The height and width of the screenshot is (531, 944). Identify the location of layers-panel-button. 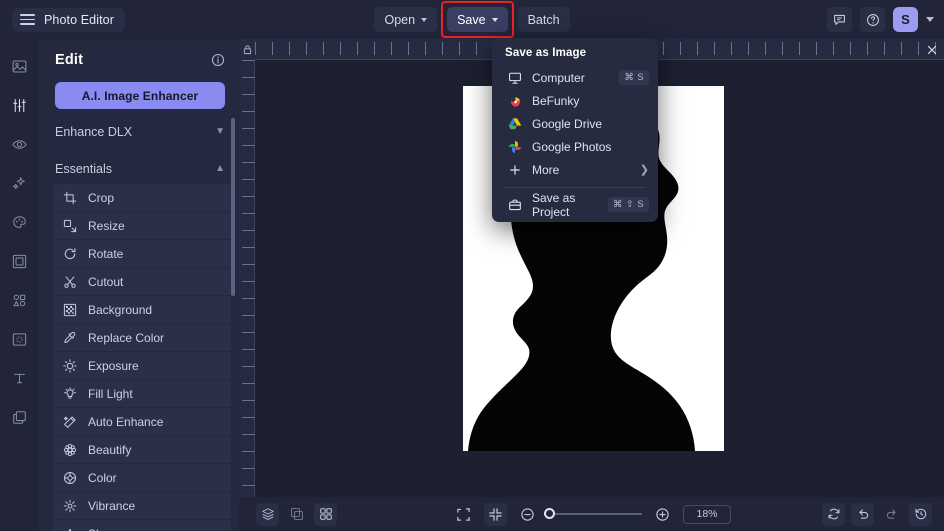
(267, 514).